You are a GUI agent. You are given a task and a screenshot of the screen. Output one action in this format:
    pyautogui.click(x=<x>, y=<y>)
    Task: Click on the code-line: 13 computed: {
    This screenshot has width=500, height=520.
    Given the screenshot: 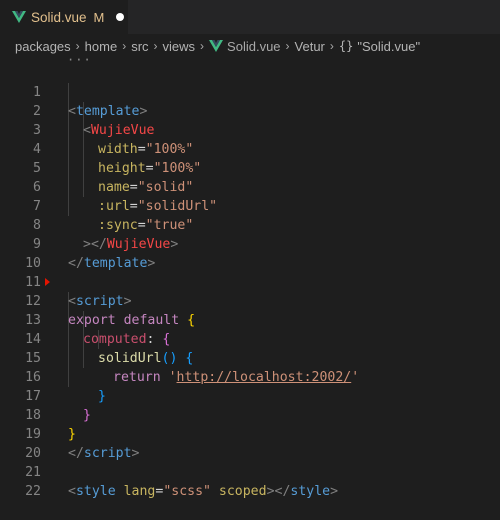 What is the action you would take?
    pyautogui.click(x=250, y=319)
    